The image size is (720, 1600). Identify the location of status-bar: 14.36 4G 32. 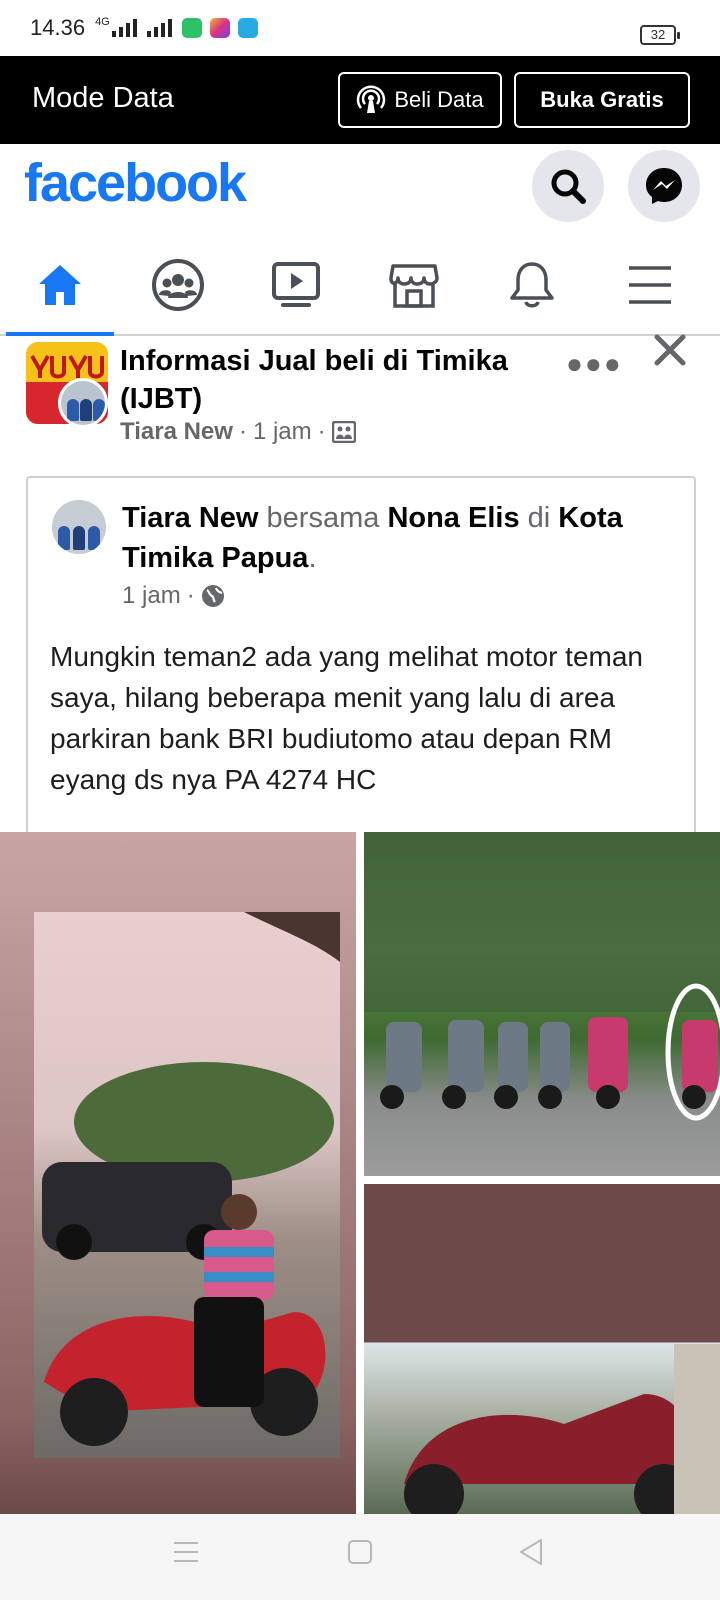
(360, 28).